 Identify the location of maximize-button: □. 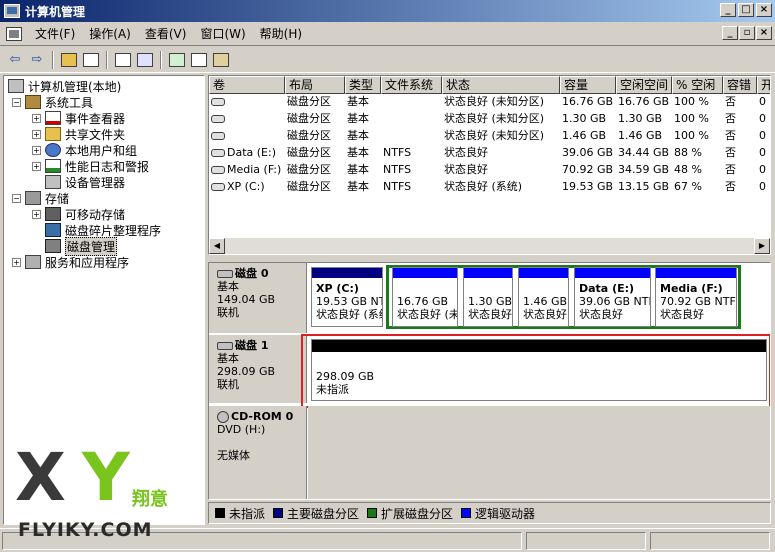
(746, 10).